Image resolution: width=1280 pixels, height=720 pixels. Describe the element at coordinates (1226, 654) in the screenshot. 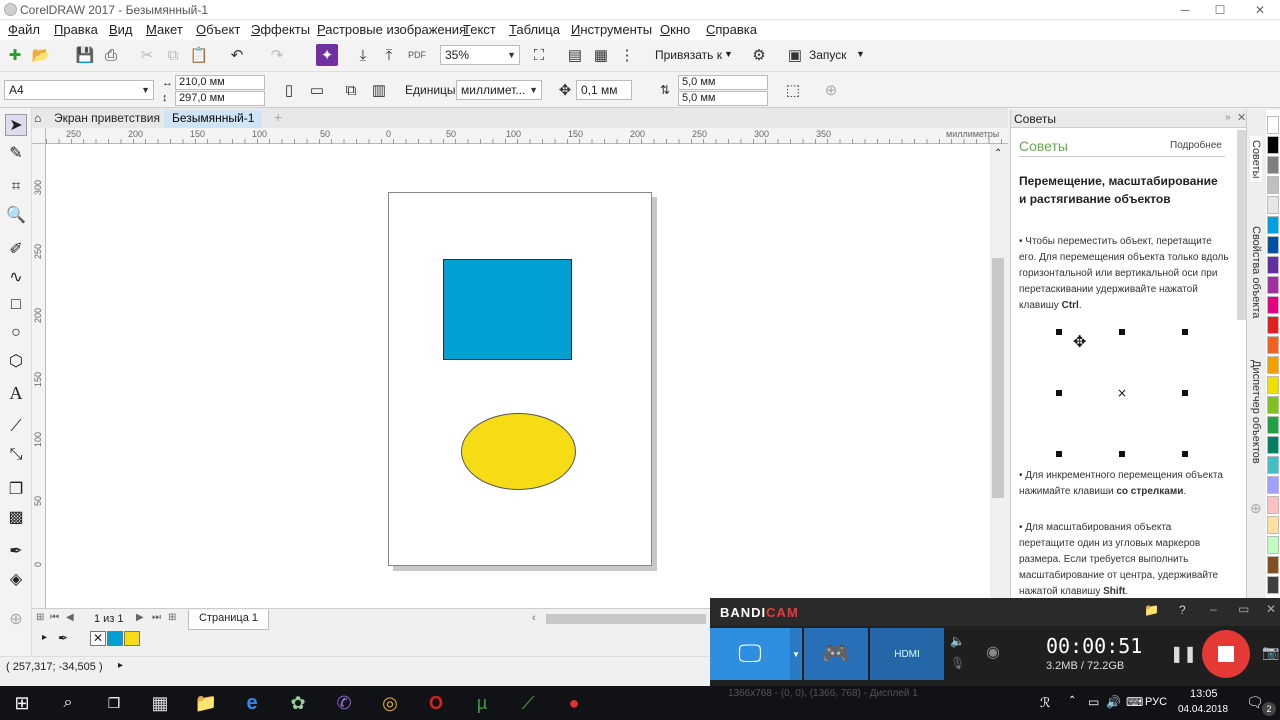

I see `stop-button` at that location.